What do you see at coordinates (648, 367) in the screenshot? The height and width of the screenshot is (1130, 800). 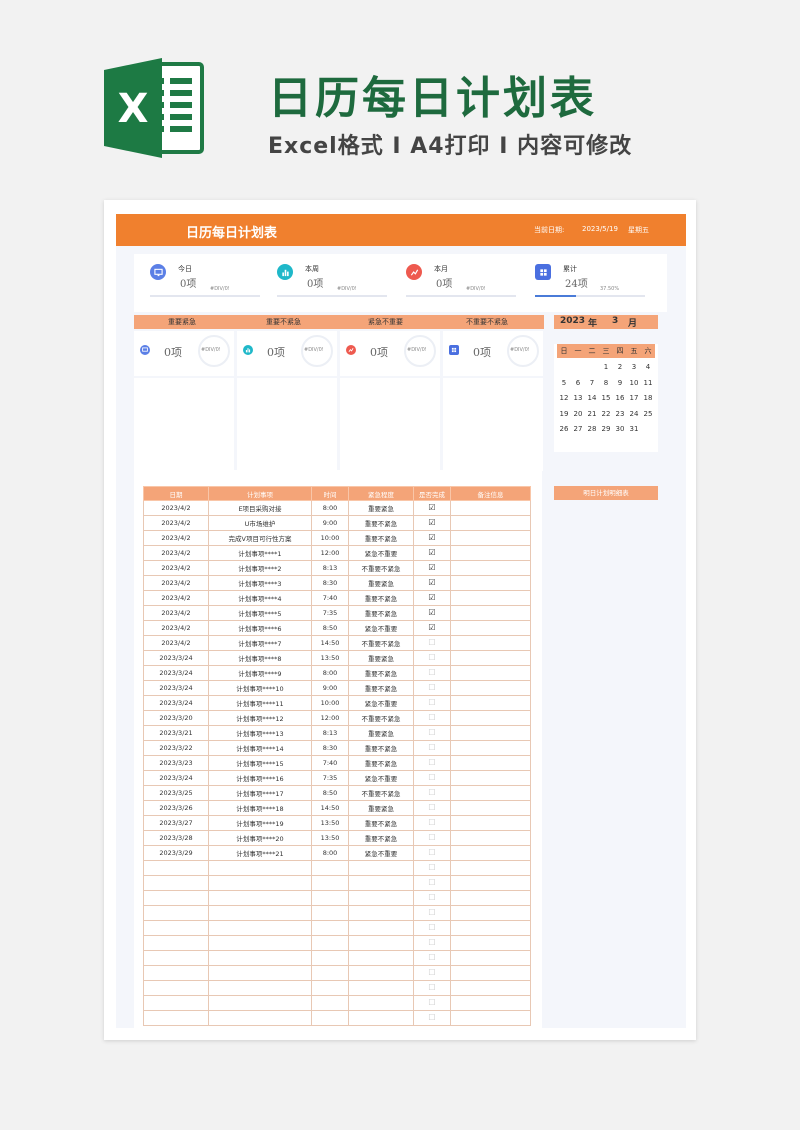 I see `calendar-day: 4` at bounding box center [648, 367].